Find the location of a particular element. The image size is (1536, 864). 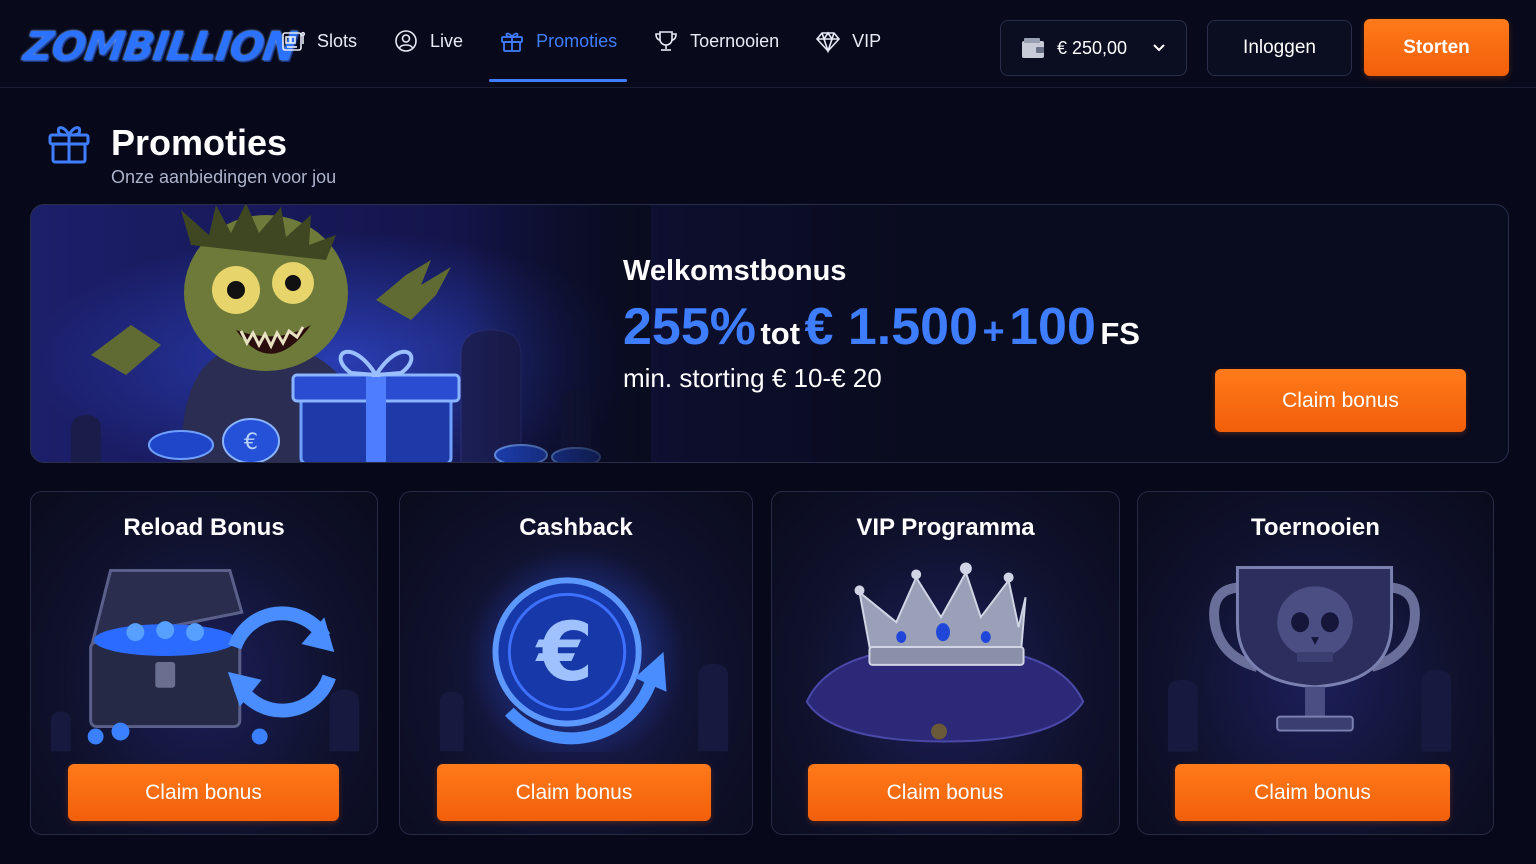

card-title: Cashback is located at coordinates (576, 527).